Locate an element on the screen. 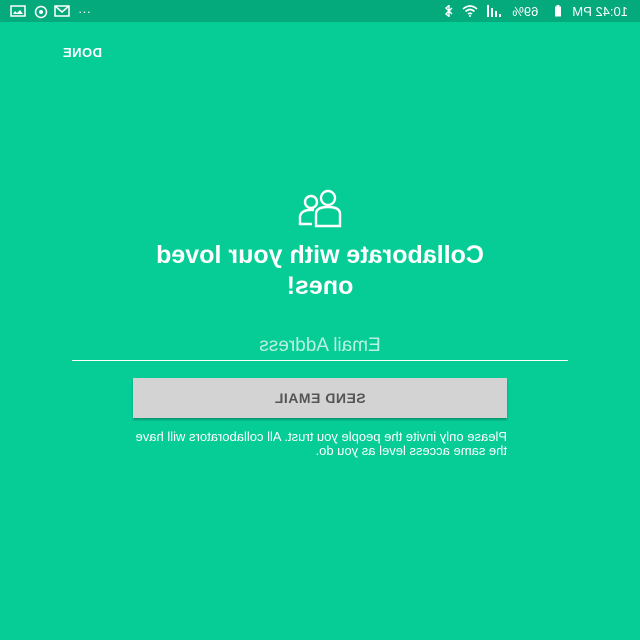 Image resolution: width=640 pixels, height=640 pixels. wifi-icon is located at coordinates (470, 11).